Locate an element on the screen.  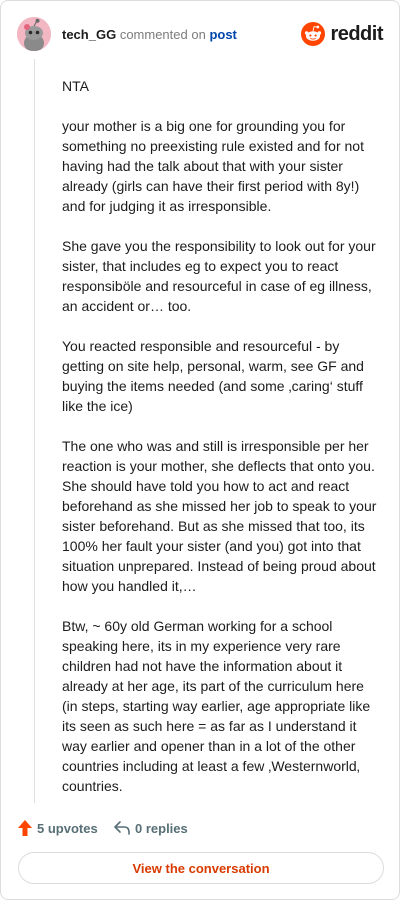
comment-byline: tech_GG commented on post is located at coordinates (149, 34).